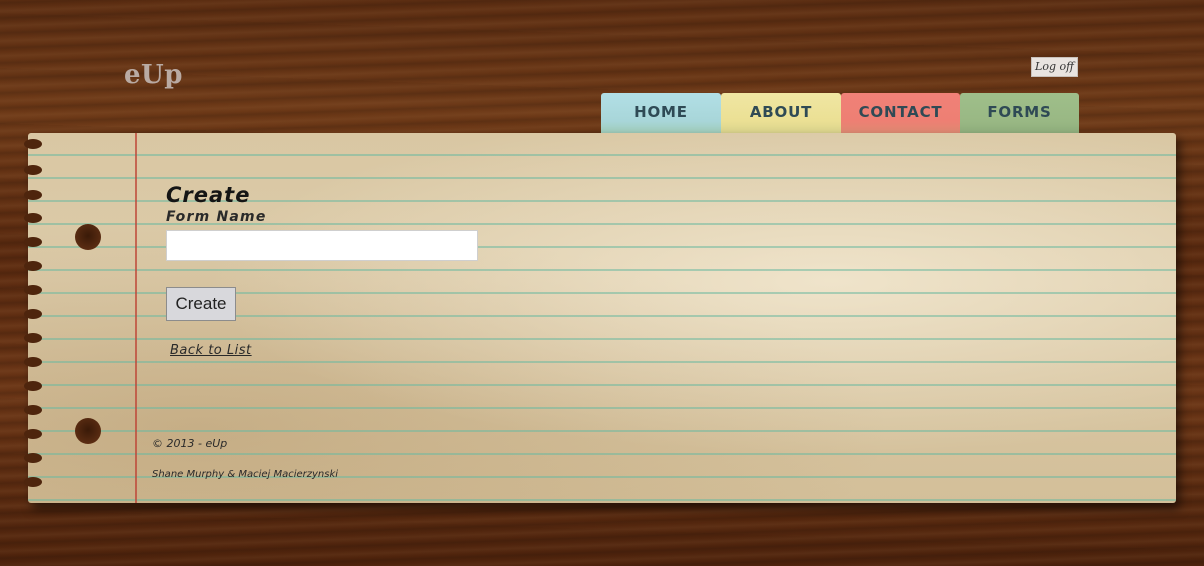  I want to click on form-name-input, so click(322, 245).